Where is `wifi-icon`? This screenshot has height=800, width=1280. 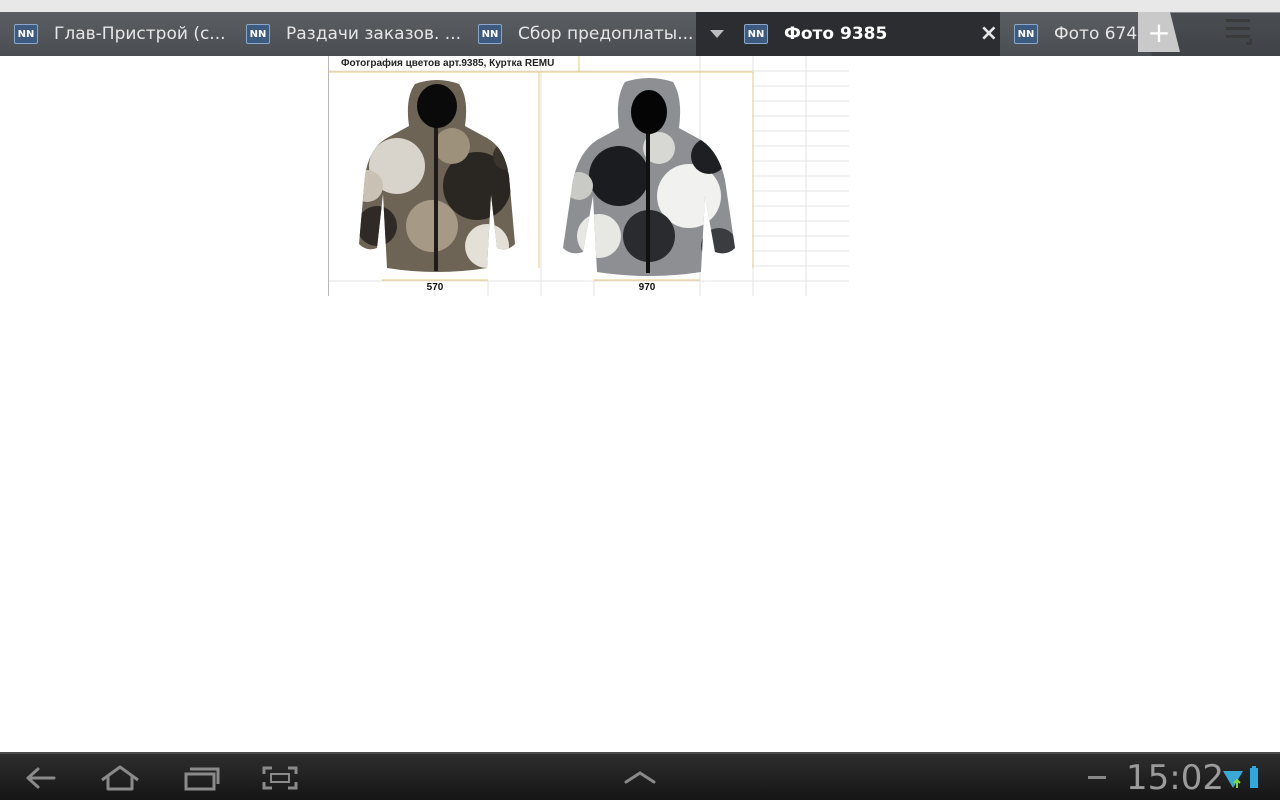
wifi-icon is located at coordinates (1233, 779).